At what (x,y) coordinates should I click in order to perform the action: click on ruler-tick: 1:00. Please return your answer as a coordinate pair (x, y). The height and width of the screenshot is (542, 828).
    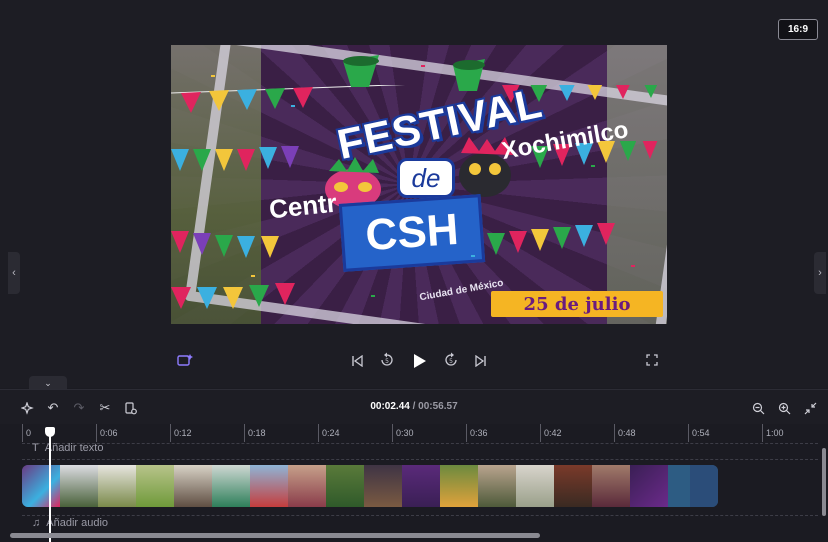
    Looking at the image, I should click on (773, 433).